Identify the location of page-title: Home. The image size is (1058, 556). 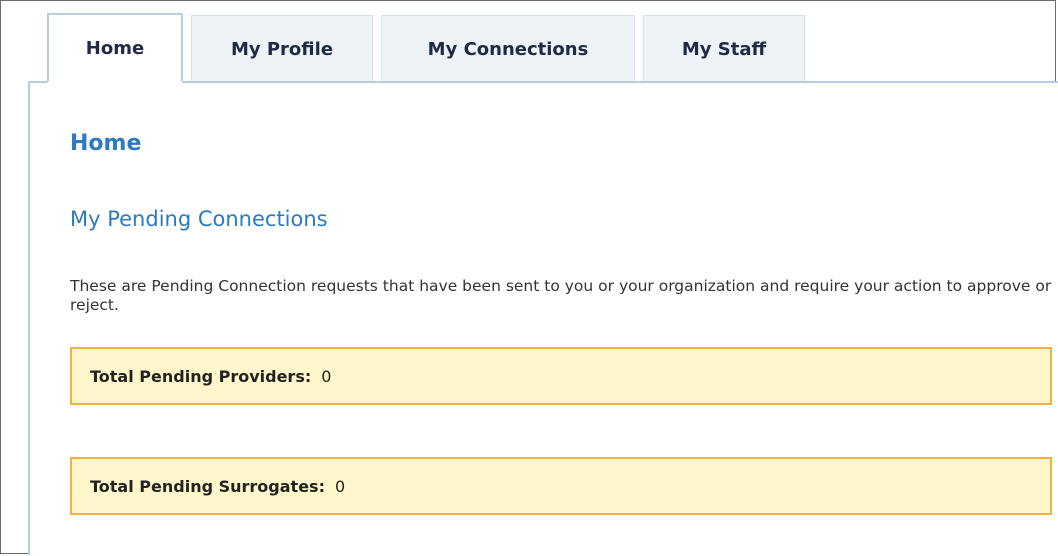
(106, 143).